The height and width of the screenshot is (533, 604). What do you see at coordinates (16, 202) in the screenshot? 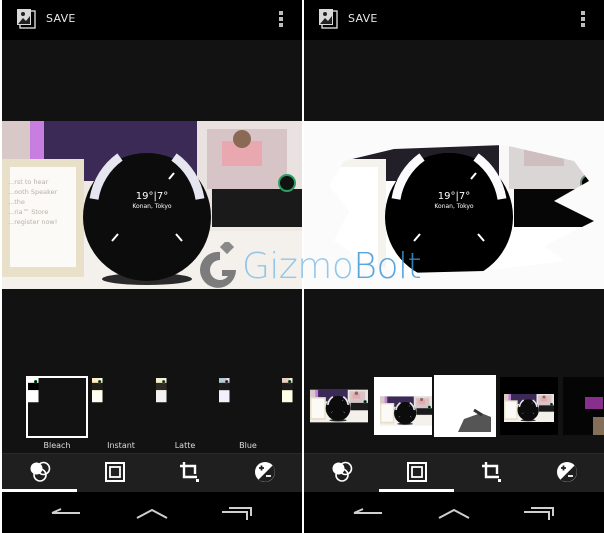
I see `sign-line: ...the` at bounding box center [16, 202].